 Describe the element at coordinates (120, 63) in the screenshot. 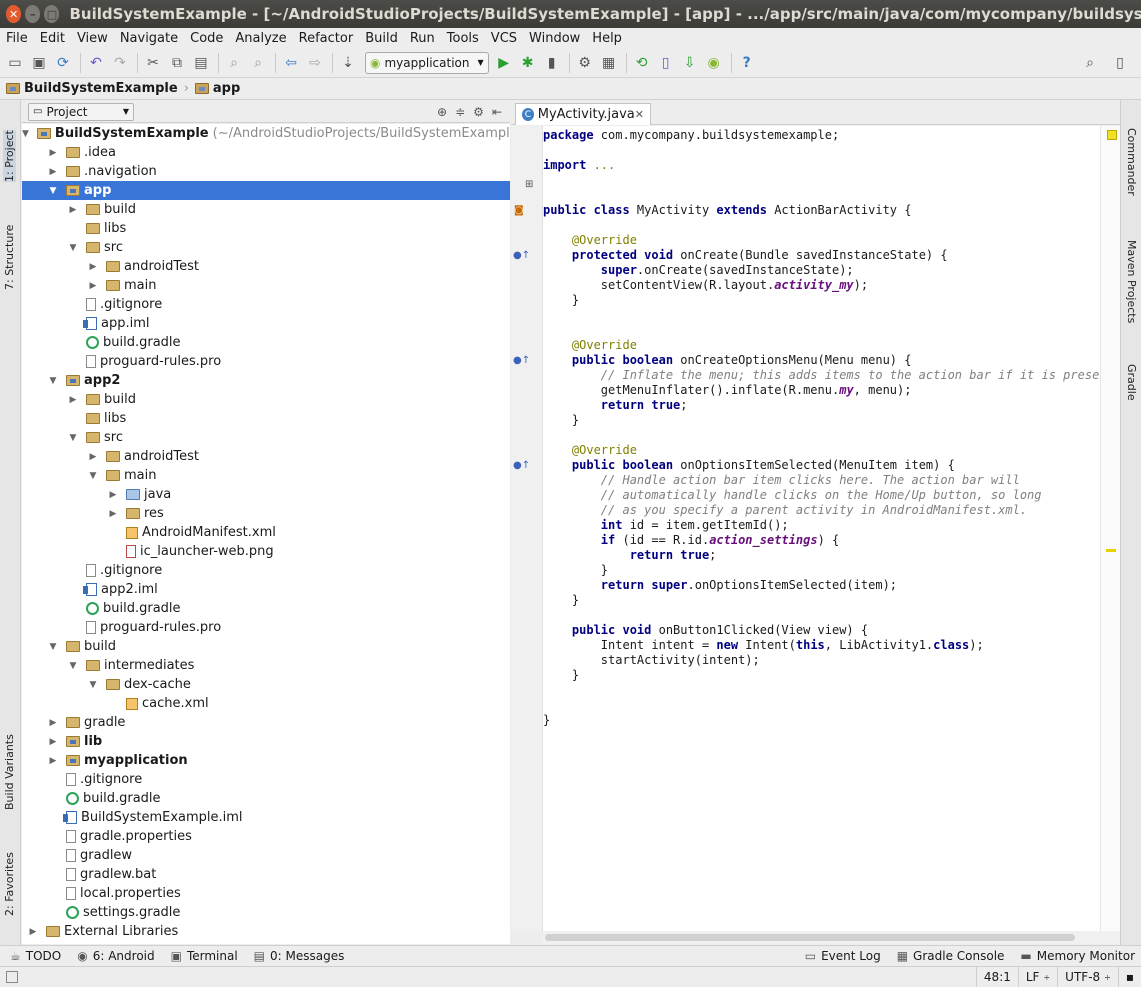

I see `redo-icon: ↷` at that location.